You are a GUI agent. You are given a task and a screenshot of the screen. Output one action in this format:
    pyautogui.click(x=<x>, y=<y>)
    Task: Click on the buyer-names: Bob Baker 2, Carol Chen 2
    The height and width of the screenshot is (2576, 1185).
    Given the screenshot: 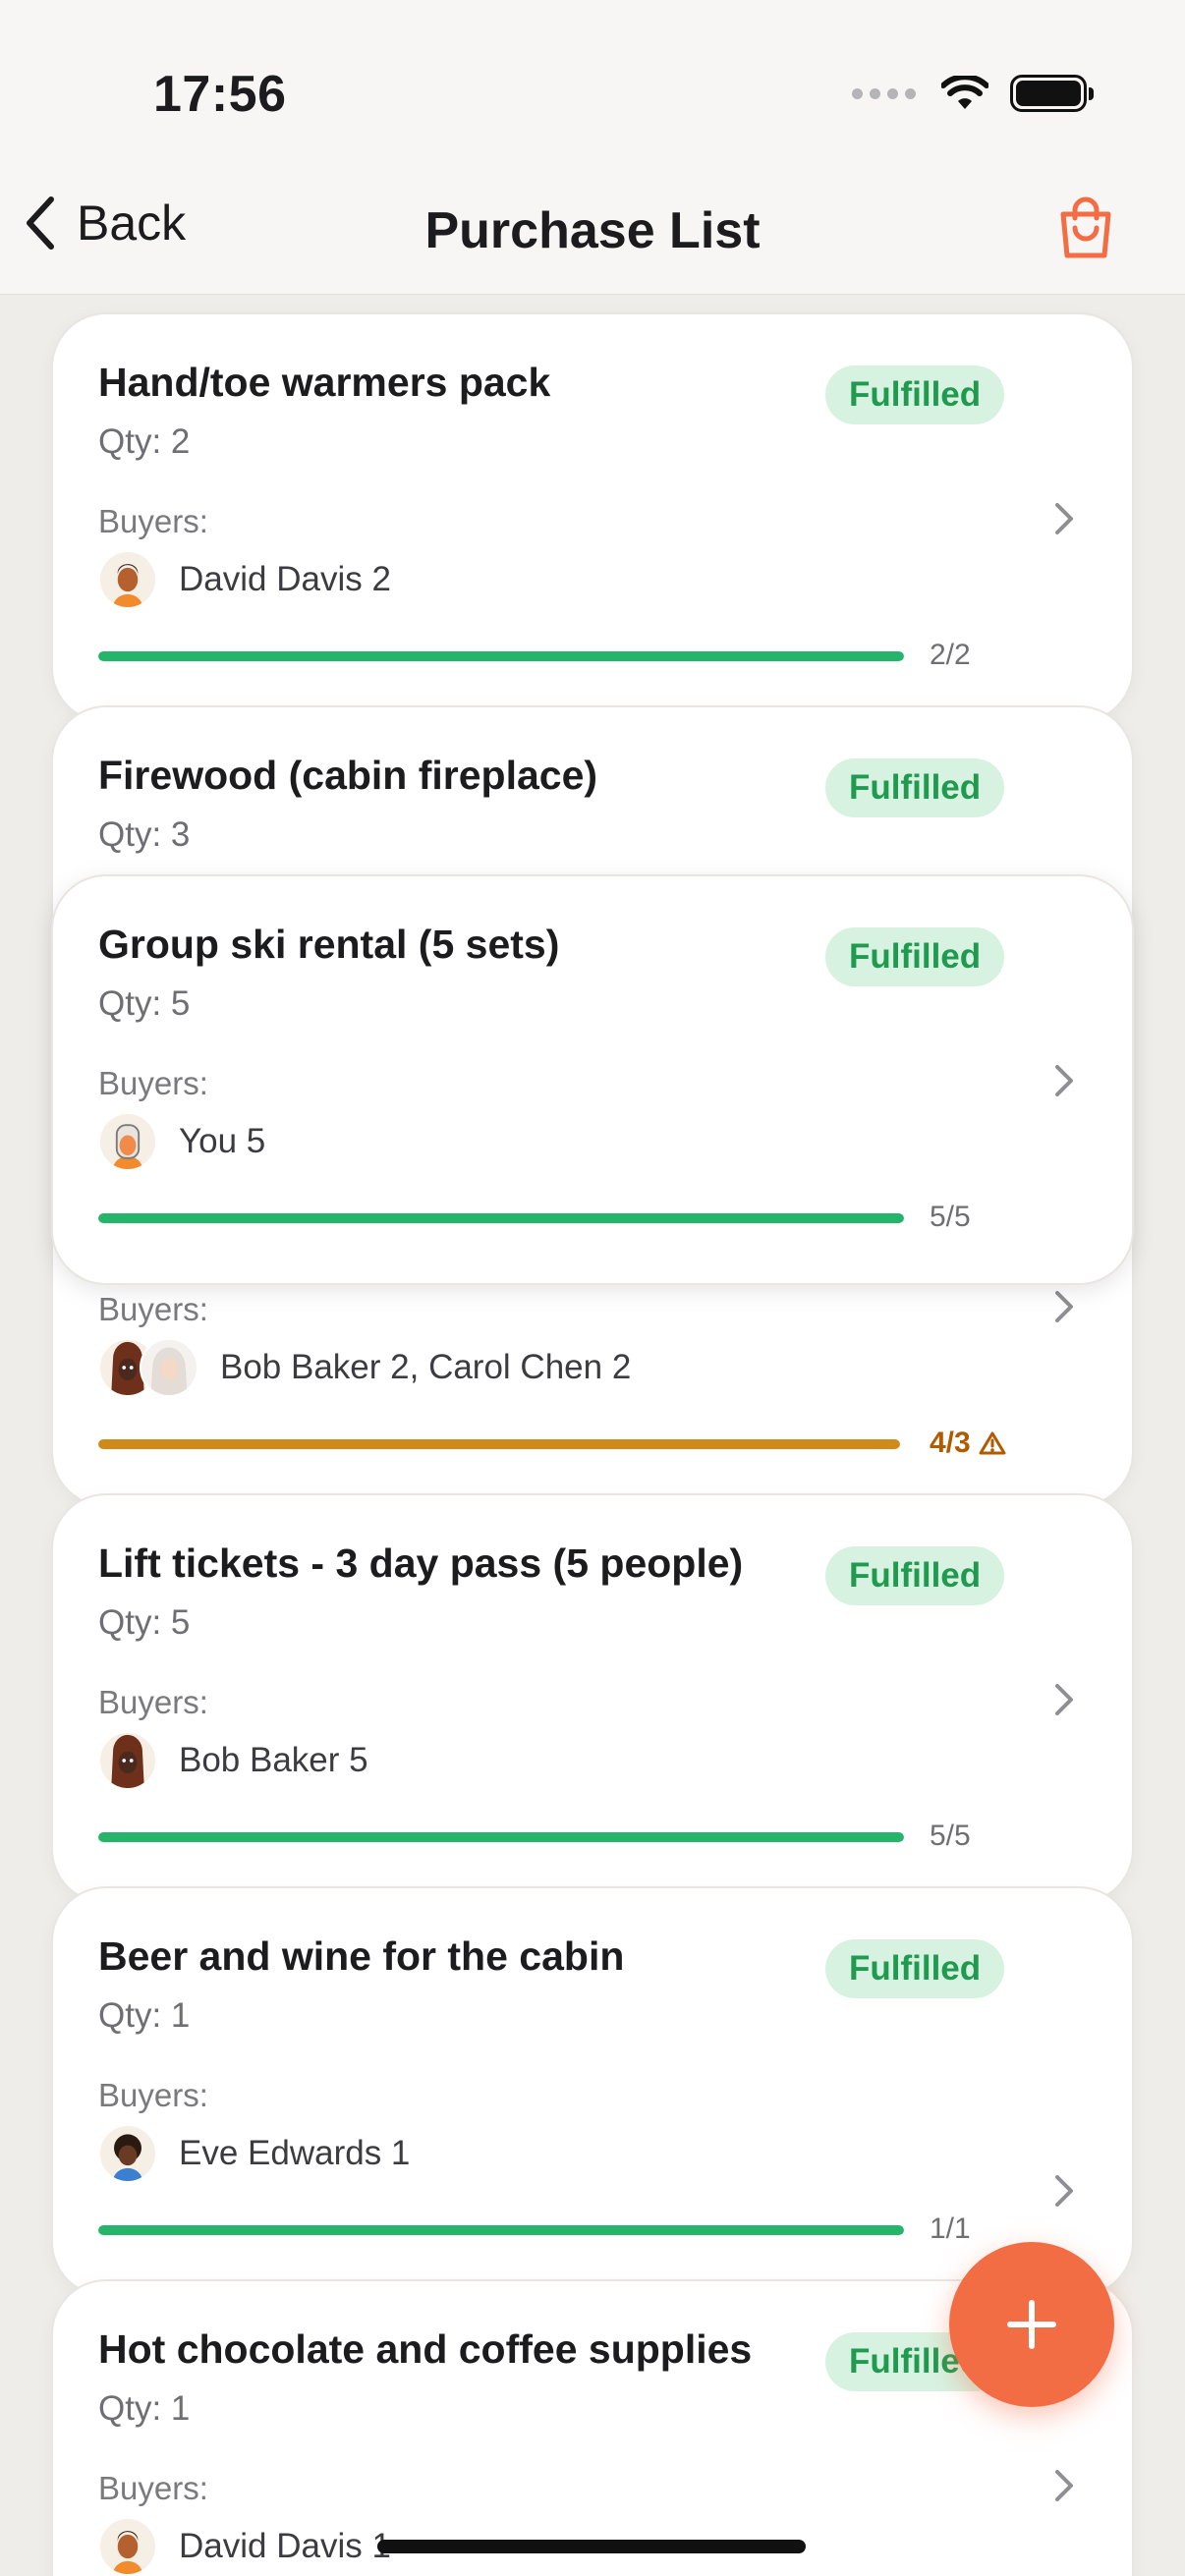 What is the action you would take?
    pyautogui.click(x=426, y=1367)
    